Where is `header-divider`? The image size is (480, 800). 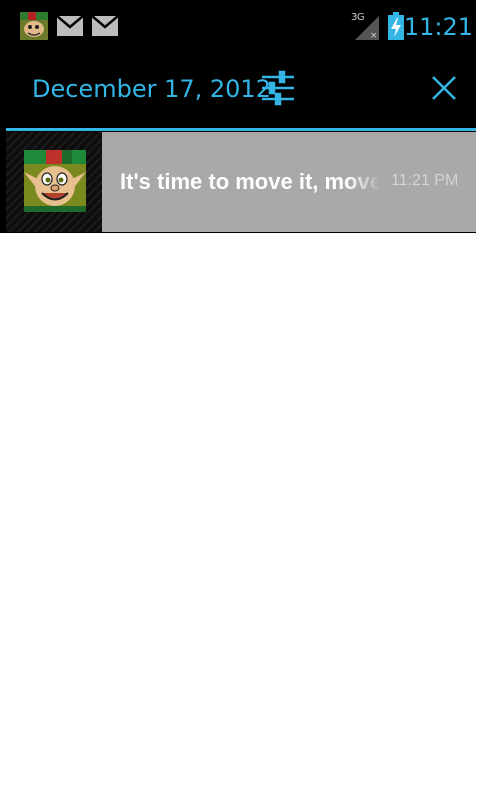 header-divider is located at coordinates (241, 129).